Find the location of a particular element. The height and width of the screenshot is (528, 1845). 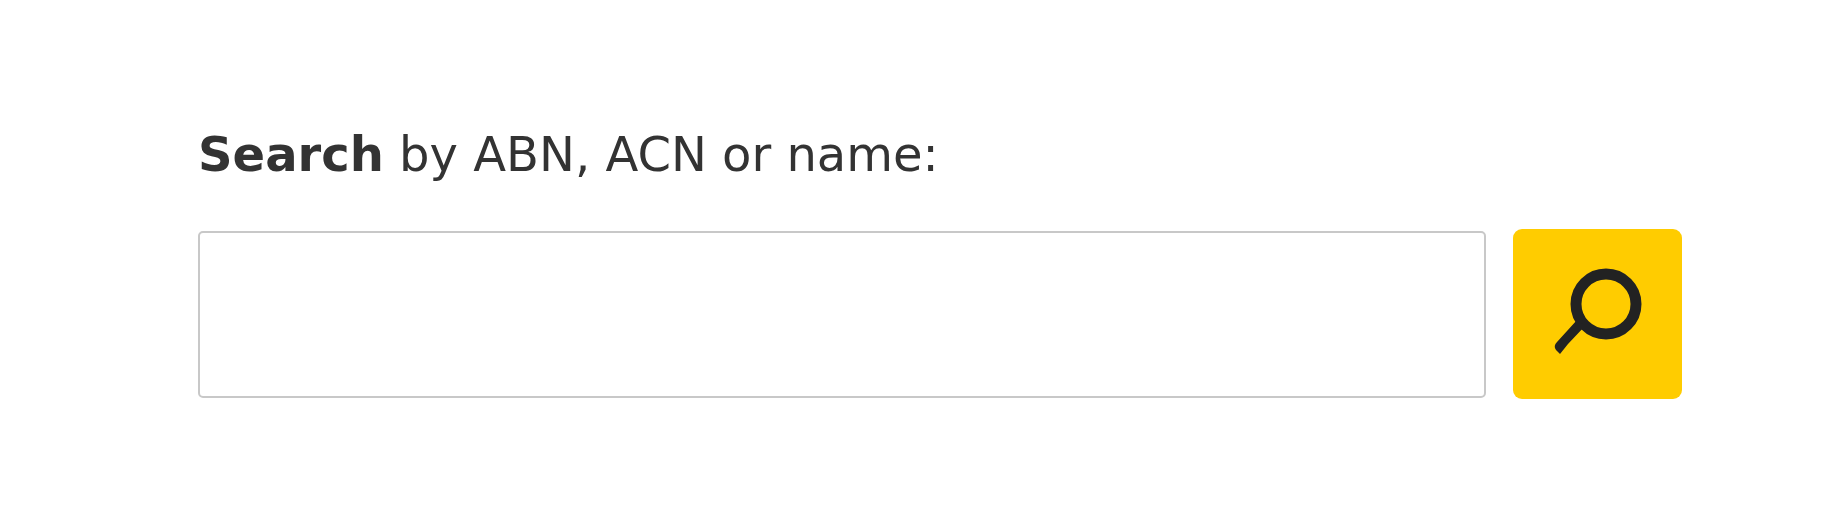

search-button is located at coordinates (1597, 314).